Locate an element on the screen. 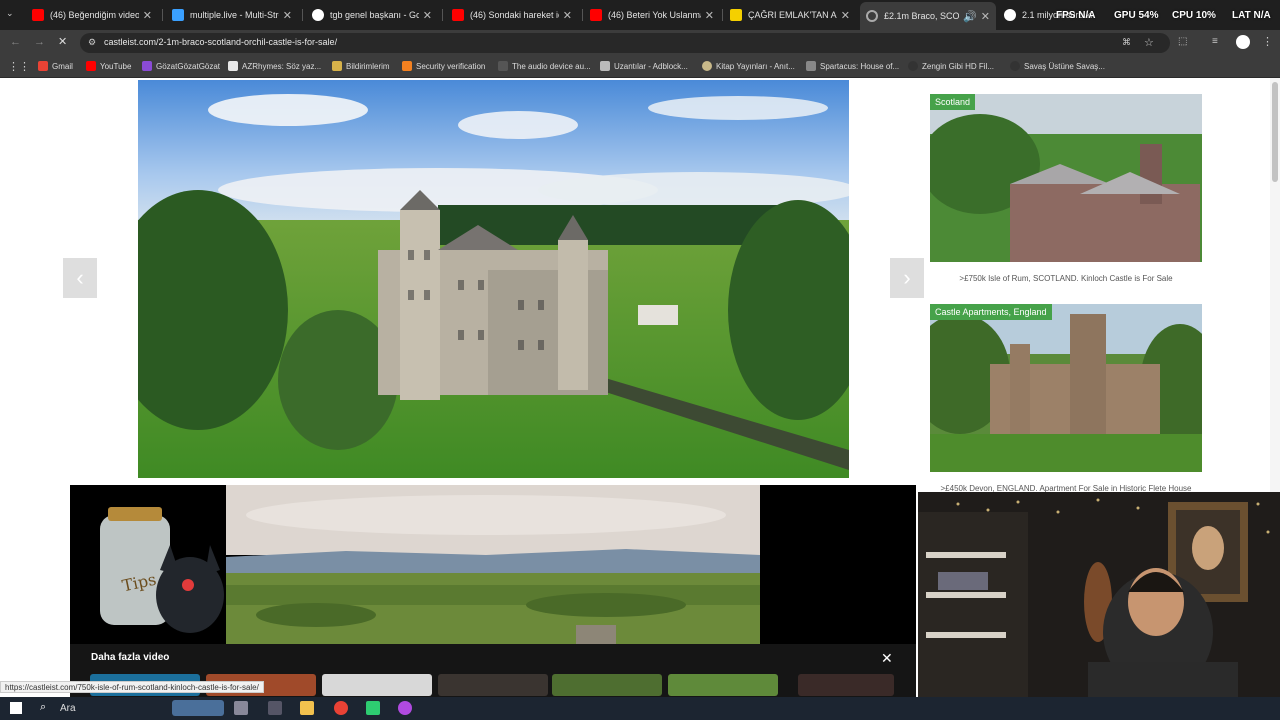 The image size is (1280, 720). bookmark-gozat: GözatGözatGözat is located at coordinates (181, 66).